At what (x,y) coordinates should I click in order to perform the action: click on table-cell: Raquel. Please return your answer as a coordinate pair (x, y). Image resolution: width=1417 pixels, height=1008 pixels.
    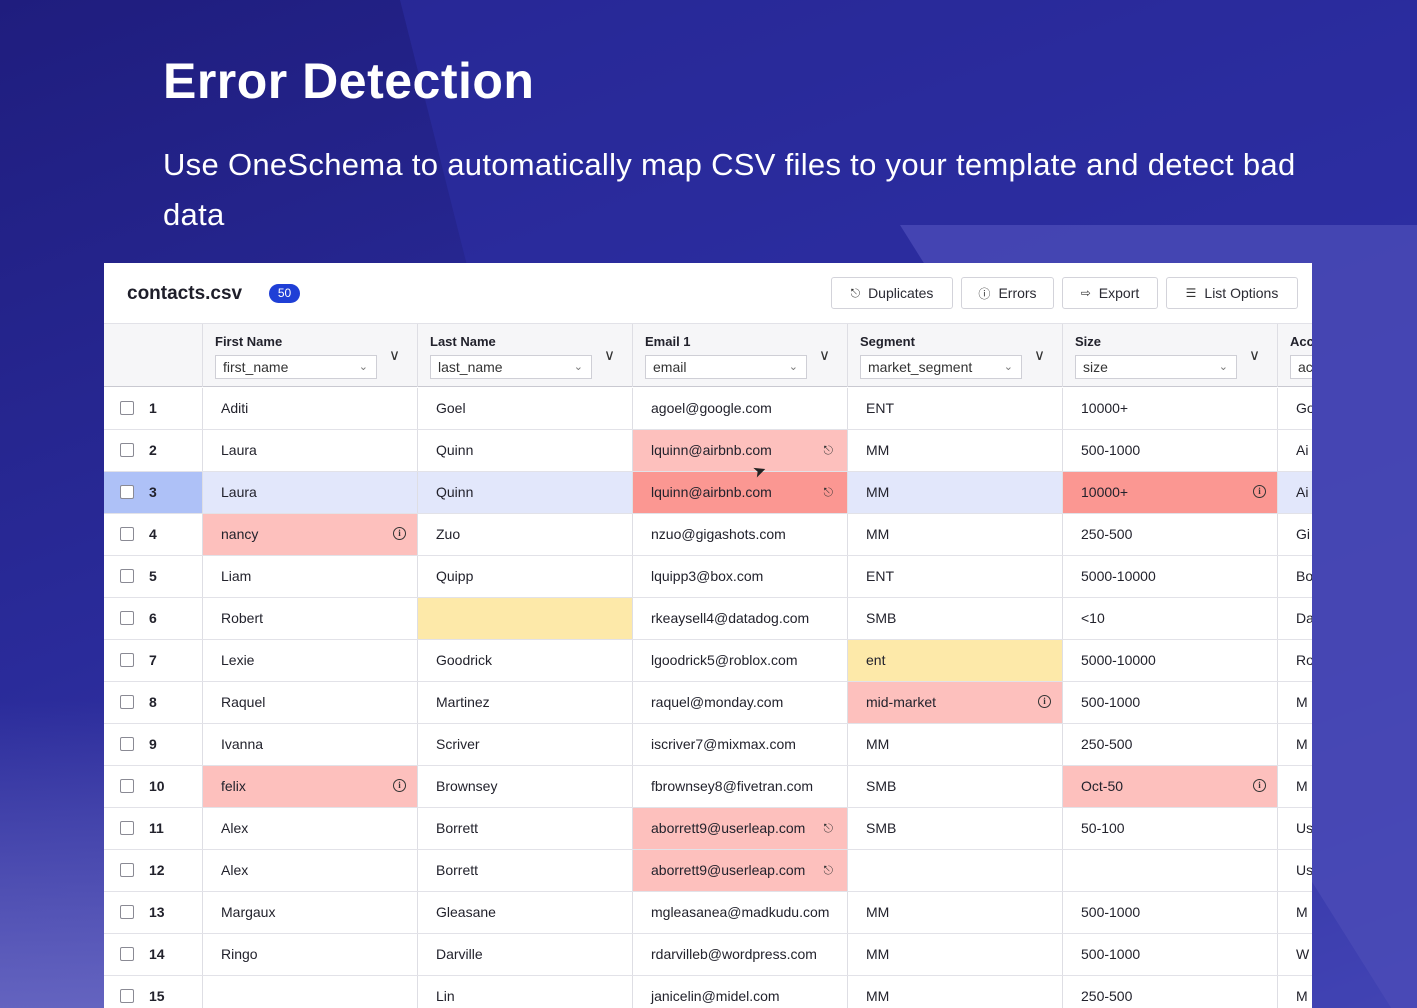
    Looking at the image, I should click on (309, 702).